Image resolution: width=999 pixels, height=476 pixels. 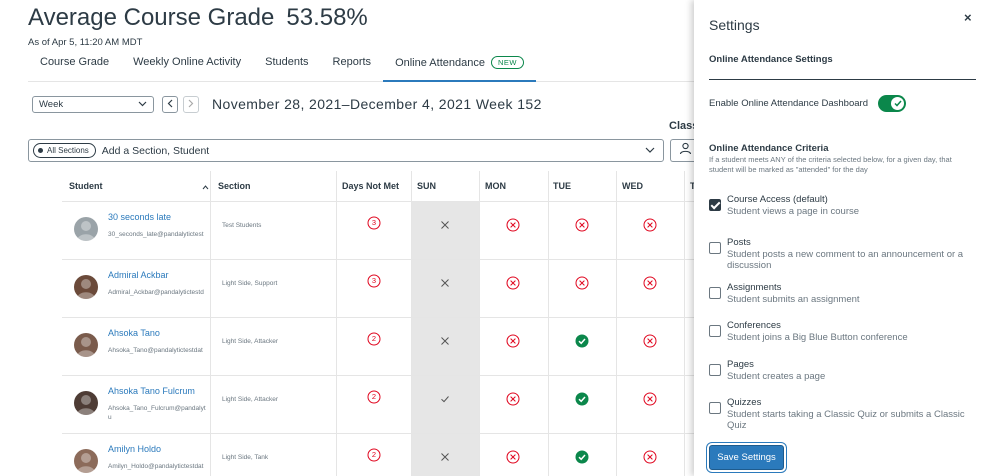 I want to click on settings-title: Settings, so click(x=734, y=25).